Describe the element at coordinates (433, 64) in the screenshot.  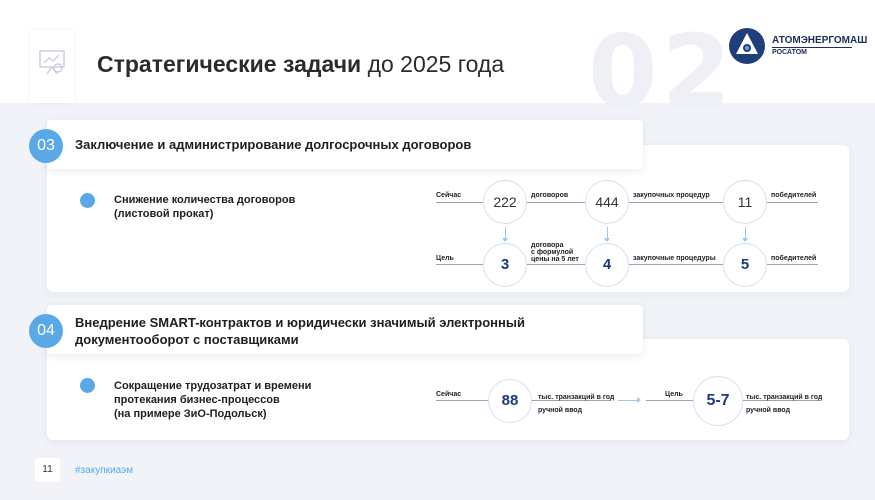
I see `page-title-rest: до 2025 года` at that location.